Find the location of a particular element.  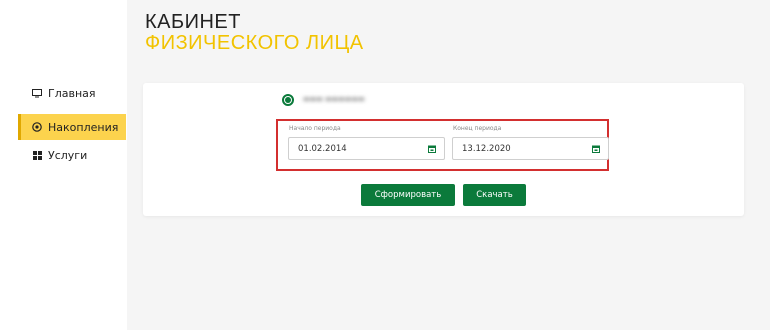

sidebar-item-savings: Накопления is located at coordinates (72, 127).